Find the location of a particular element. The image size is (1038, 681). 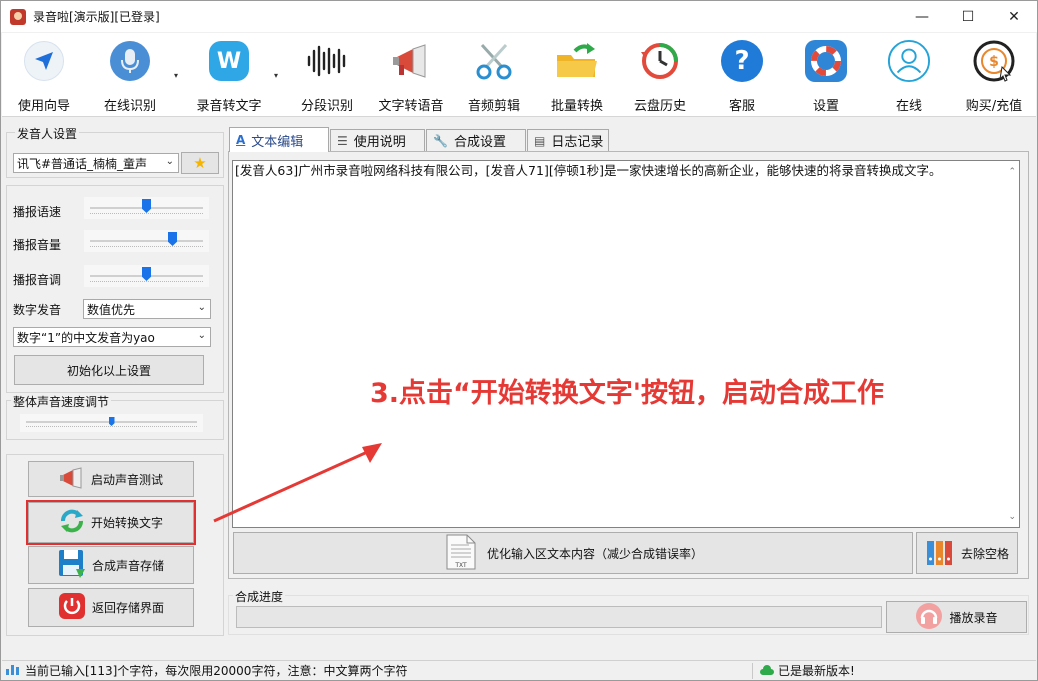

save-audio-button: 合成声音存储 is located at coordinates (111, 565).